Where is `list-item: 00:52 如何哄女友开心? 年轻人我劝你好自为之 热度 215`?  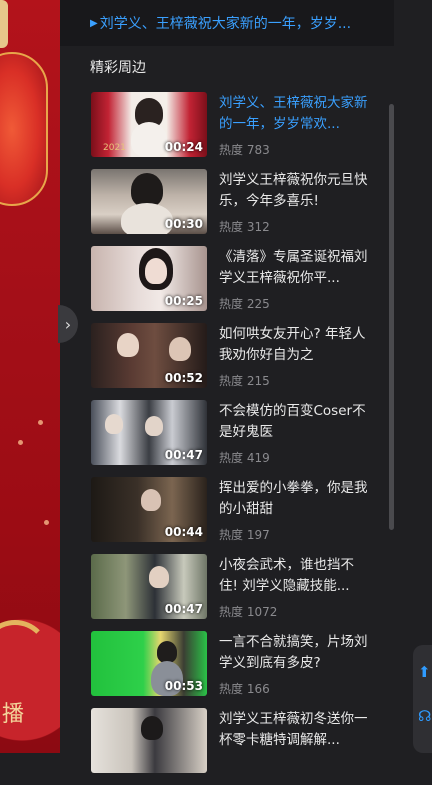 list-item: 00:52 如何哄女友开心? 年轻人我劝你好自为之 热度 215 is located at coordinates (240, 361).